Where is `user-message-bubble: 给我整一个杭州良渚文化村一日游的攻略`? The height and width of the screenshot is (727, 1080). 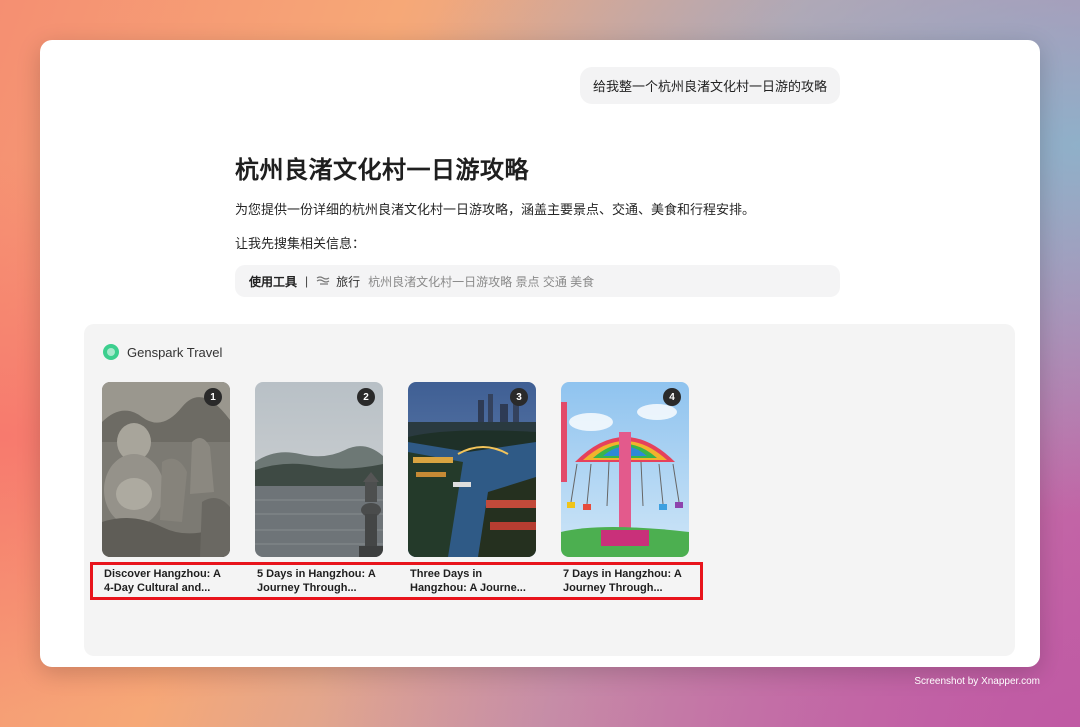 user-message-bubble: 给我整一个杭州良渚文化村一日游的攻略 is located at coordinates (709, 85).